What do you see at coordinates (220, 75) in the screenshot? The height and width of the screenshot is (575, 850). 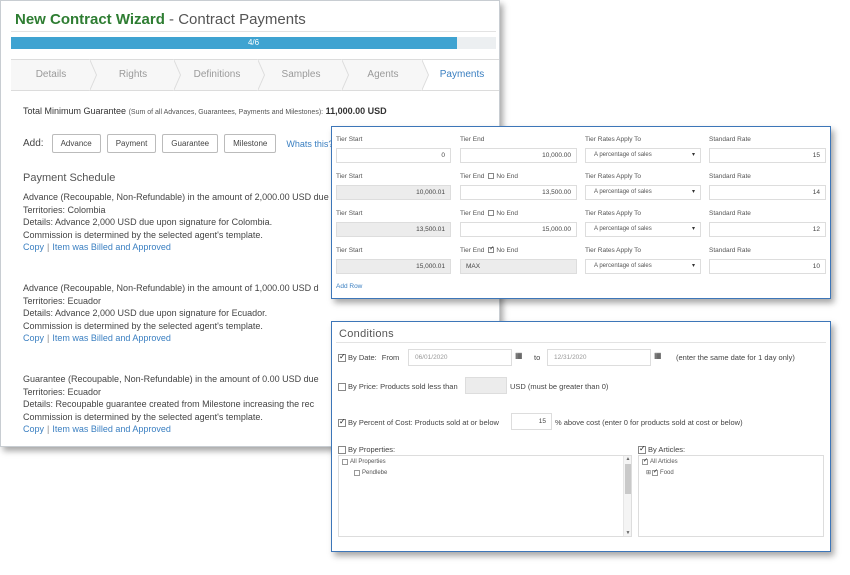 I see `step-definitions: Definitions` at bounding box center [220, 75].